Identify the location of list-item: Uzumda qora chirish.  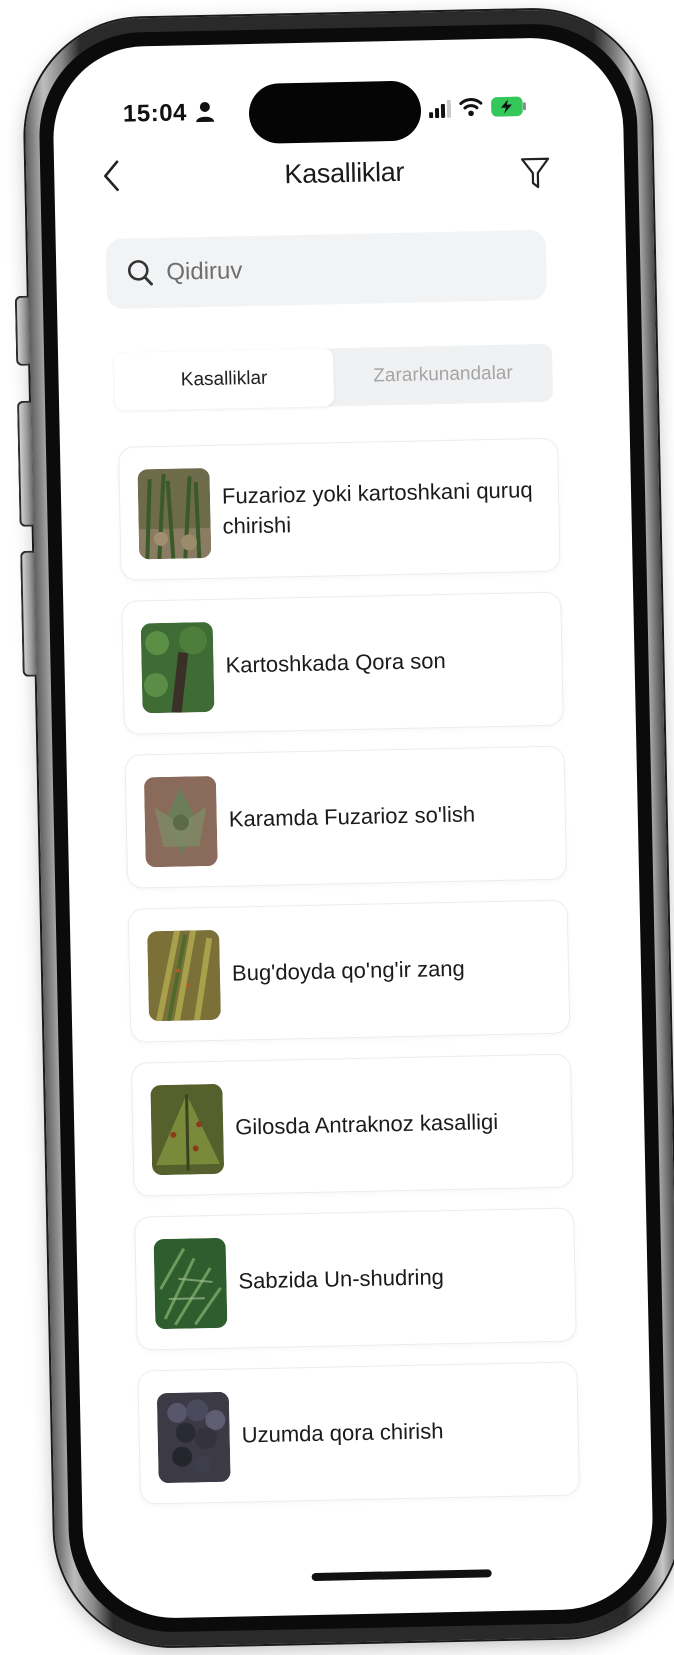
(359, 1433).